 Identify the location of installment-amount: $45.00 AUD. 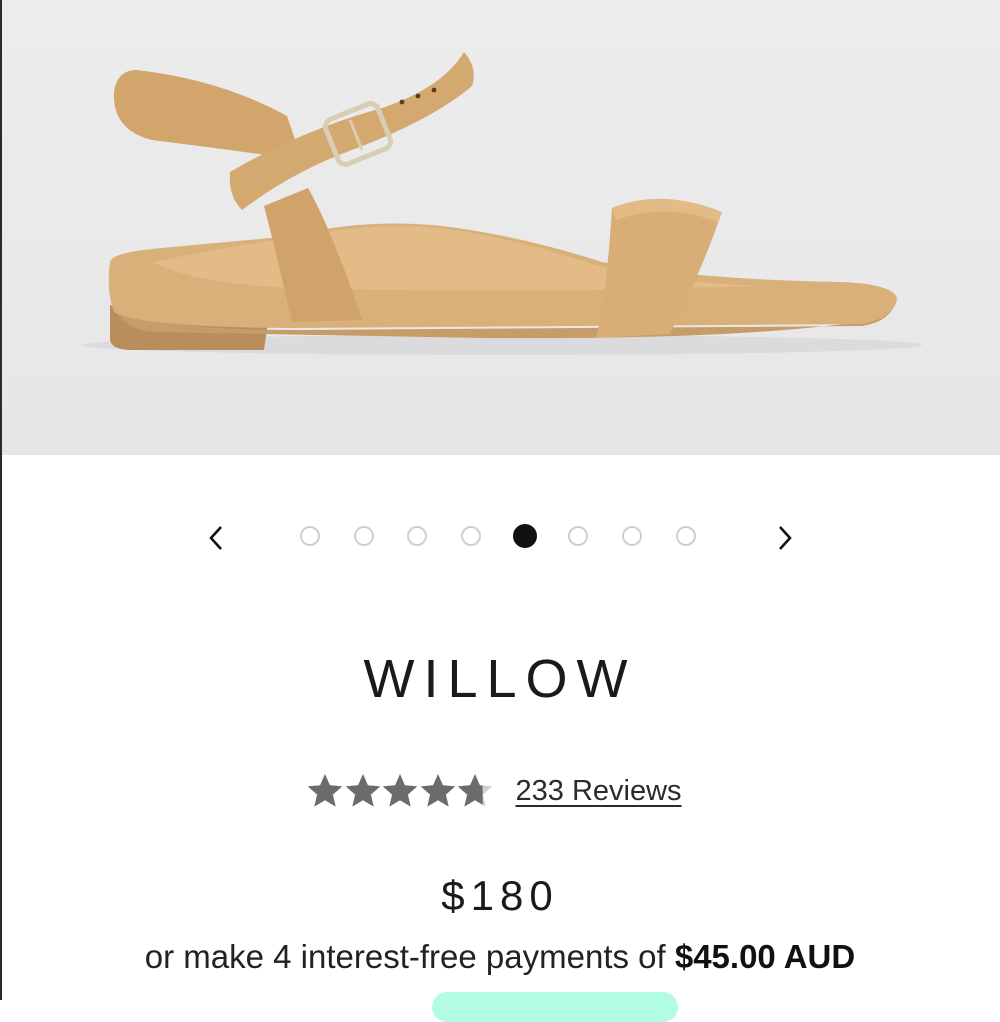
(765, 956).